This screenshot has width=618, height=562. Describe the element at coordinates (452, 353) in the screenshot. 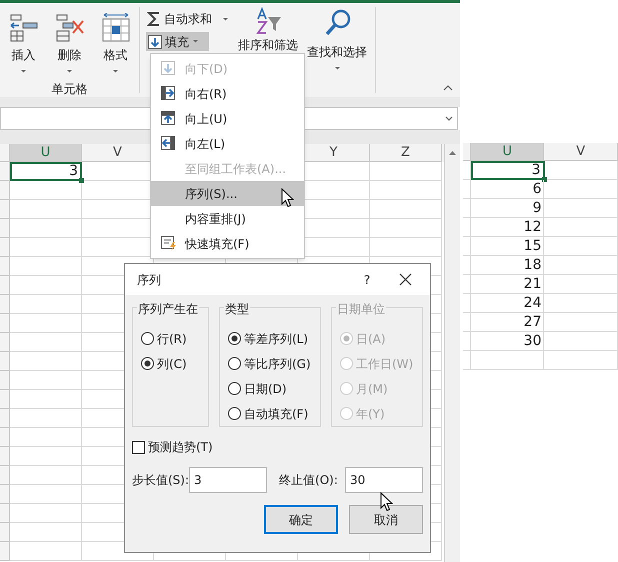

I see `vertical-scrollbar` at that location.